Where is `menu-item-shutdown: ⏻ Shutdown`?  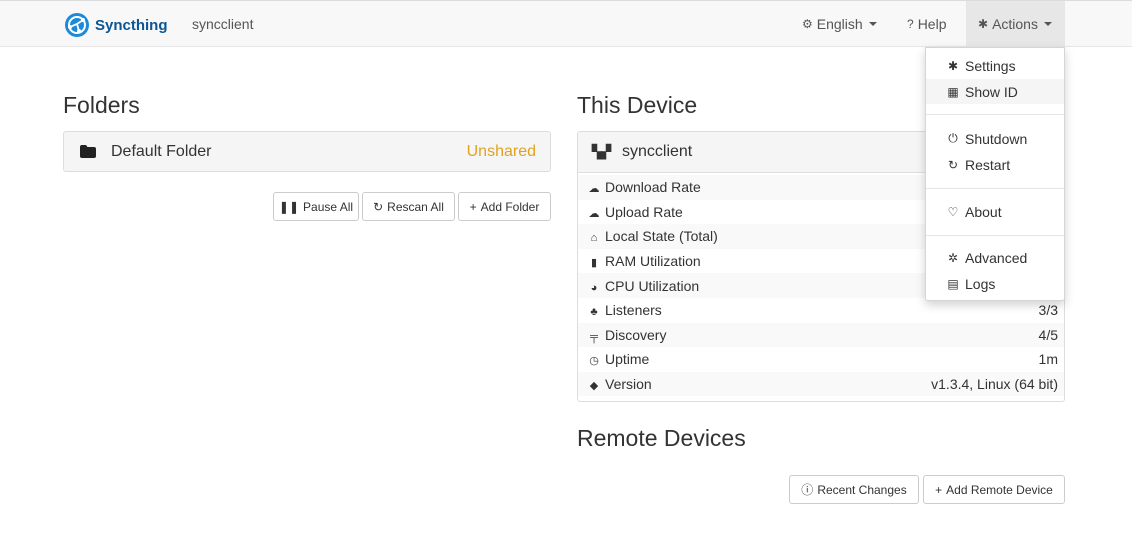
menu-item-shutdown: ⏻ Shutdown is located at coordinates (995, 138).